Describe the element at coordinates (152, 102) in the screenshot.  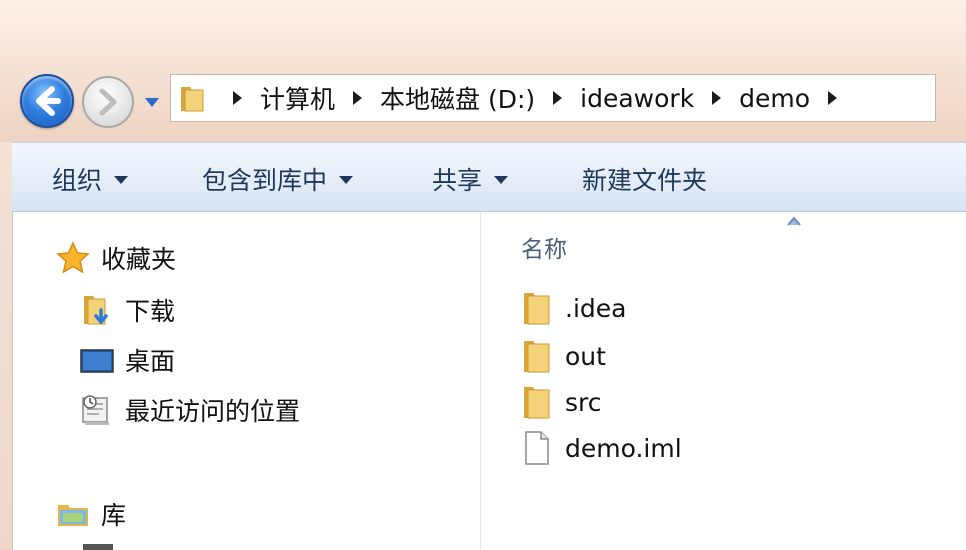
I see `recent-pages-dropdown-icon` at that location.